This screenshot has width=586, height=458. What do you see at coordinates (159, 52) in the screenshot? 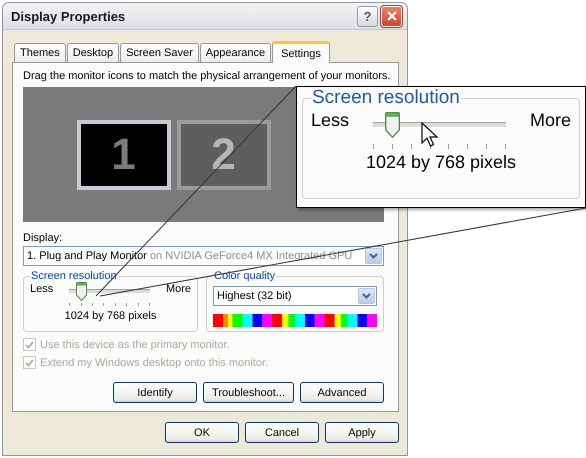
I see `tab: Screen Saver` at bounding box center [159, 52].